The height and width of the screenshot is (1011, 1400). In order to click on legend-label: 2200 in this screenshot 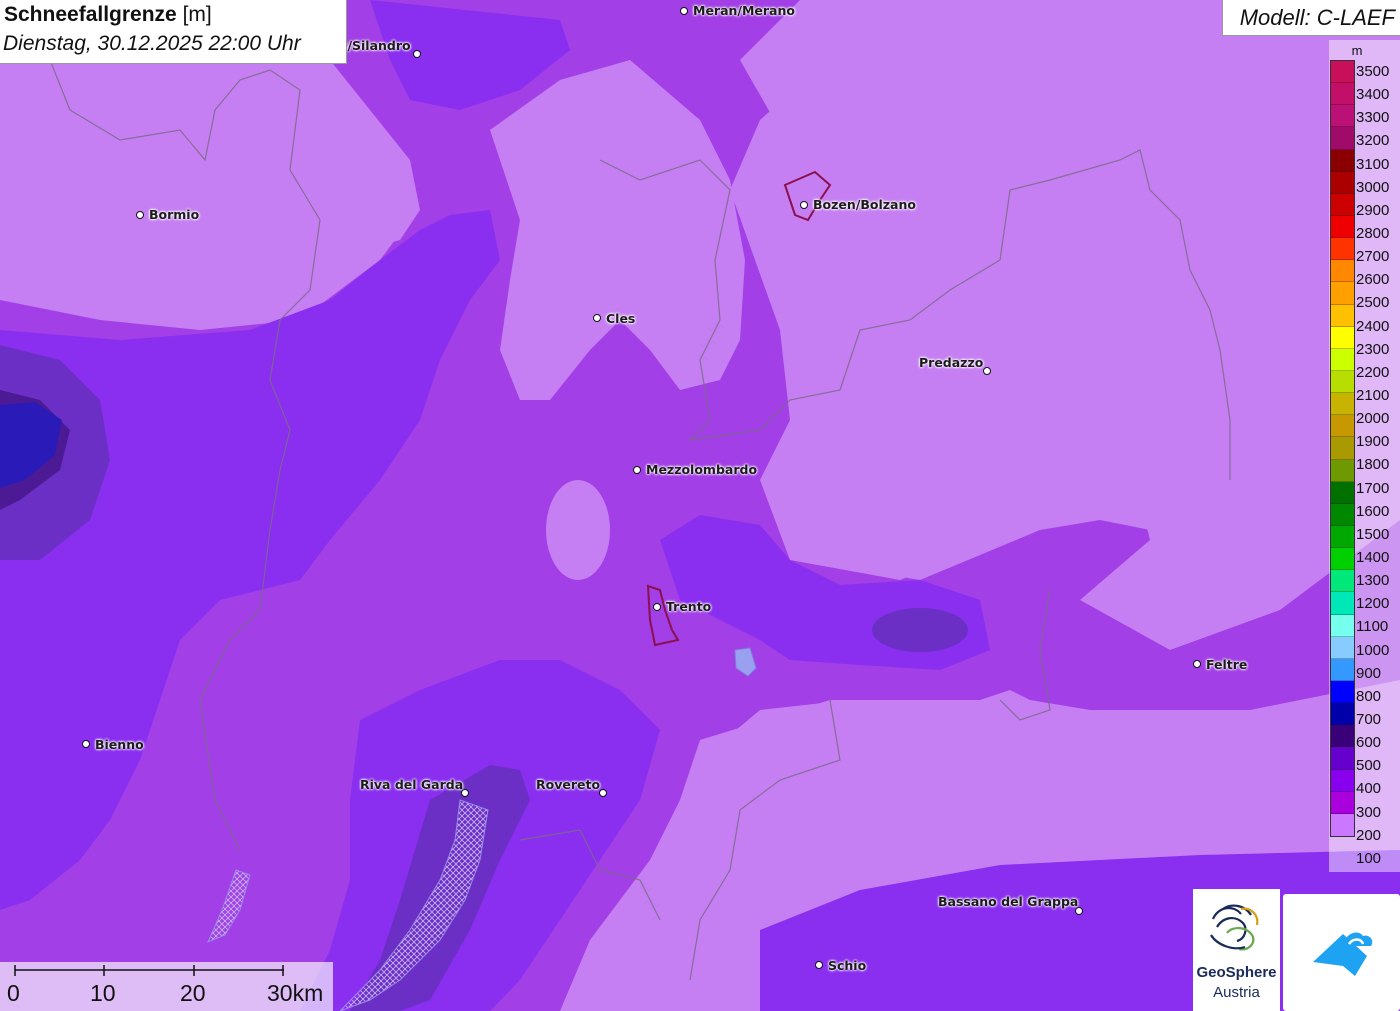, I will do `click(1373, 372)`.